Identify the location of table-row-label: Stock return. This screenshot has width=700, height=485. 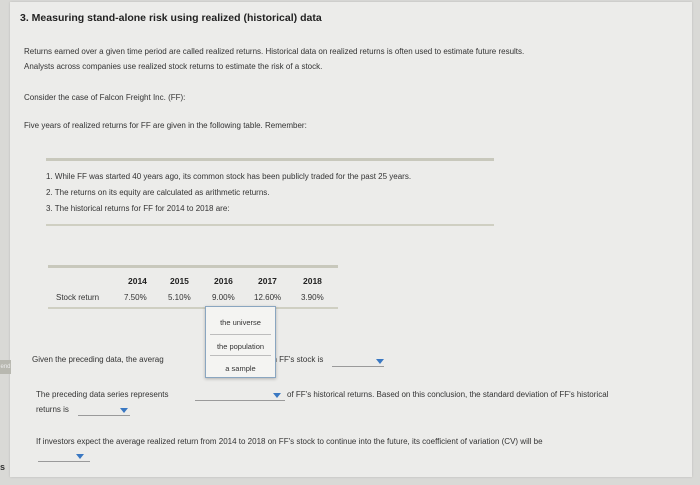
(78, 297).